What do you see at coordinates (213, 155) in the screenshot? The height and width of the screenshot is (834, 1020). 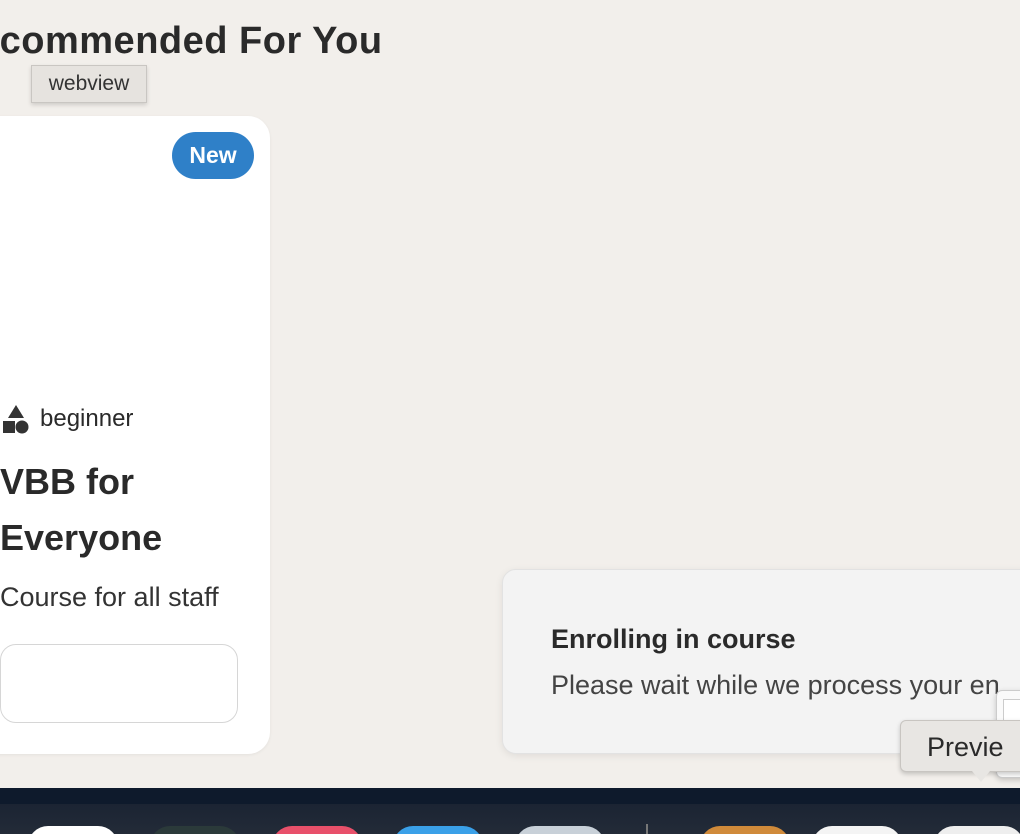 I see `new-badge: New` at bounding box center [213, 155].